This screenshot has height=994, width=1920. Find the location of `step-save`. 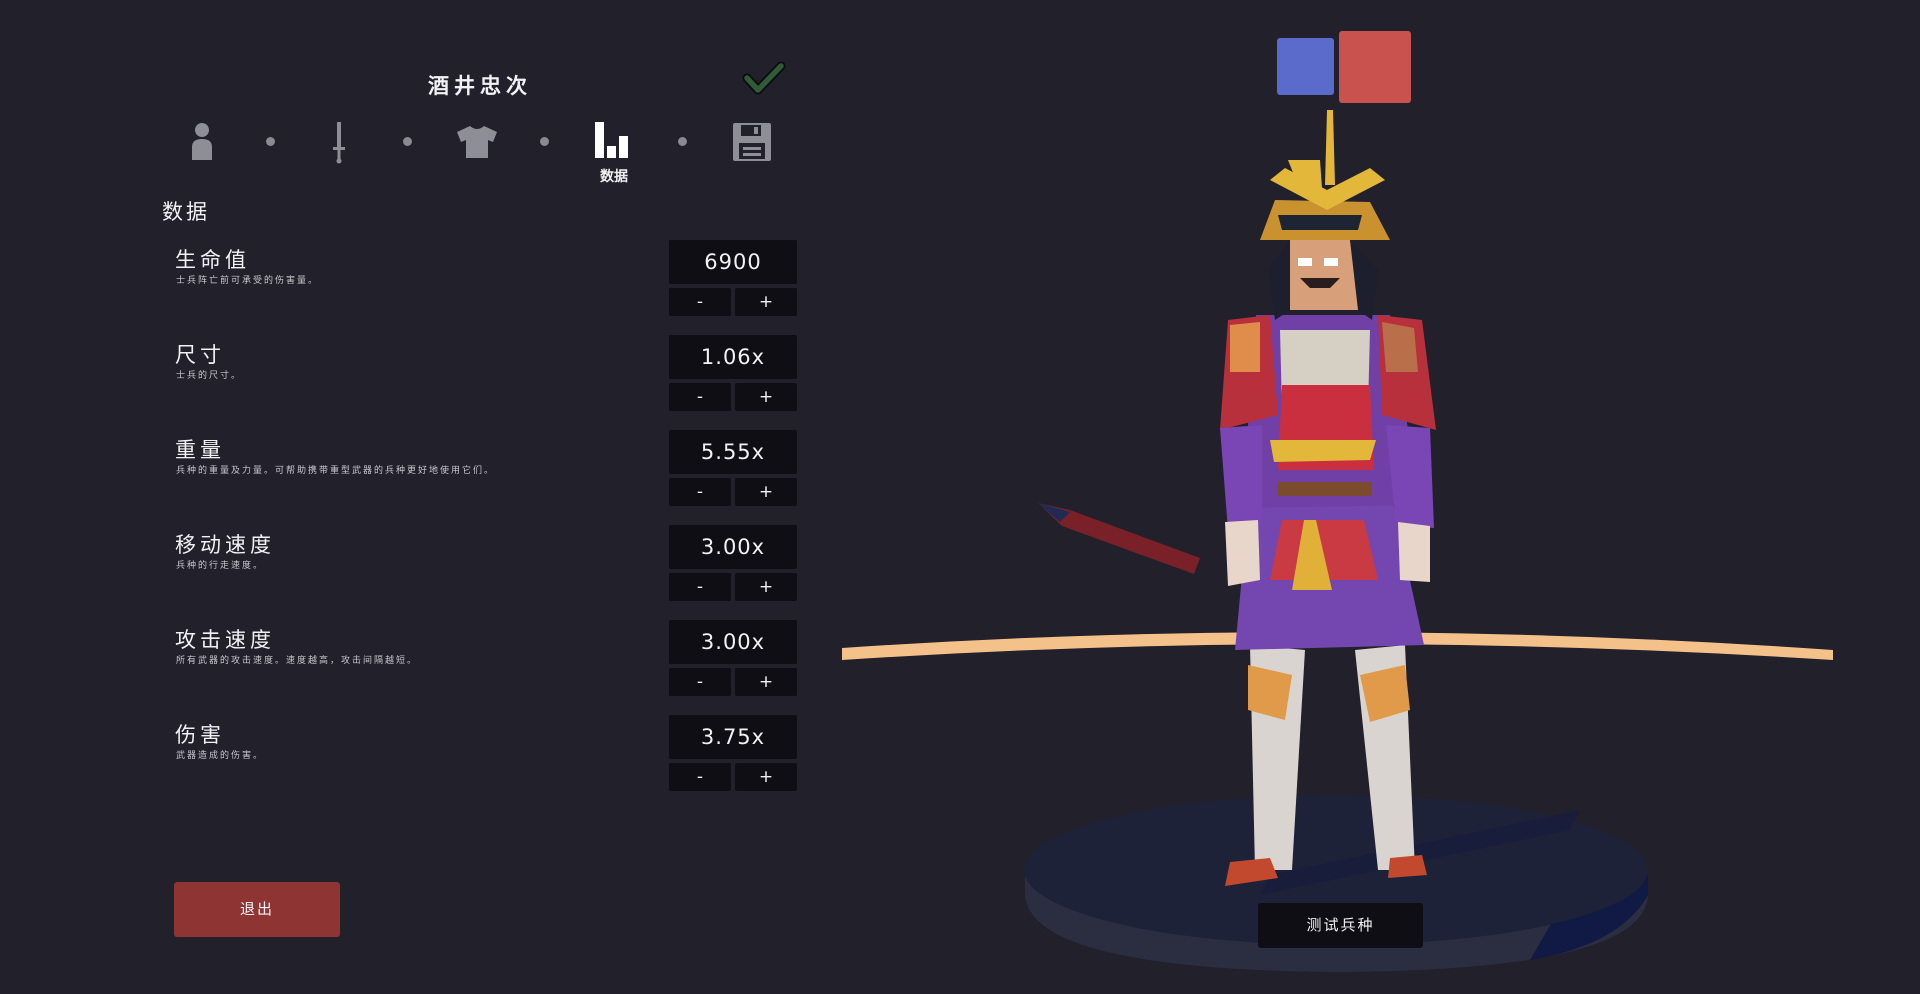

step-save is located at coordinates (752, 142).